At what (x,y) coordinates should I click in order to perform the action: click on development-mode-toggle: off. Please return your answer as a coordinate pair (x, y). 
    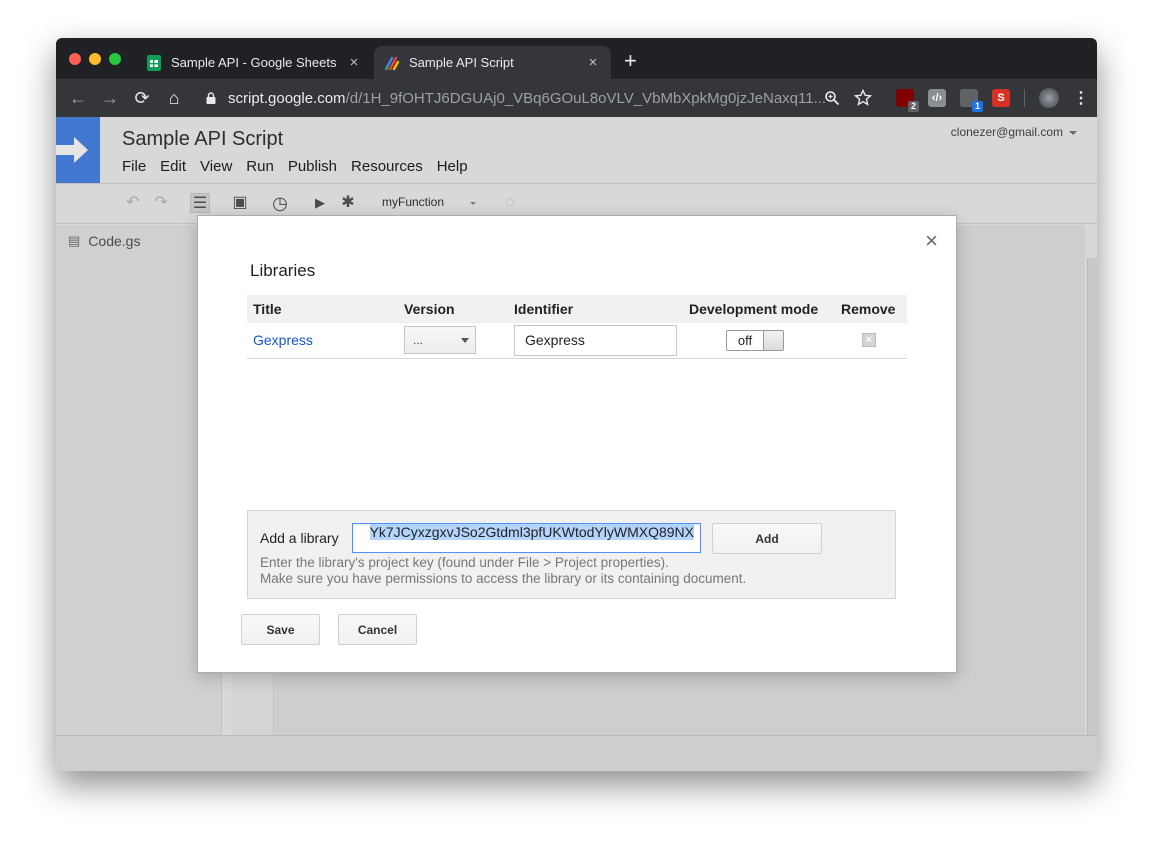
    Looking at the image, I should click on (755, 340).